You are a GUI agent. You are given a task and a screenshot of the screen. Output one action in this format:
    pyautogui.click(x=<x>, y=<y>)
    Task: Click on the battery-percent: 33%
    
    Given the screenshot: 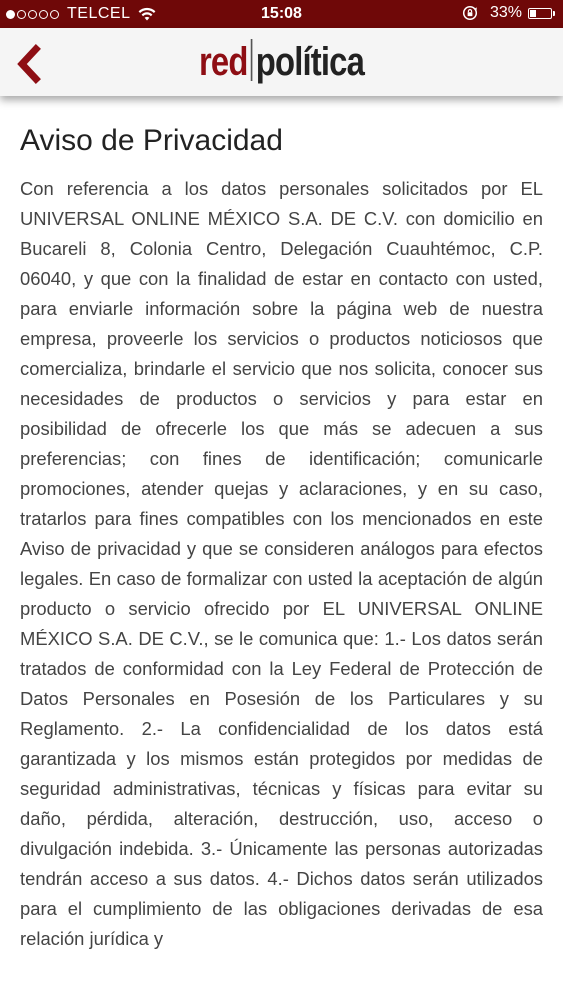 What is the action you would take?
    pyautogui.click(x=505, y=12)
    